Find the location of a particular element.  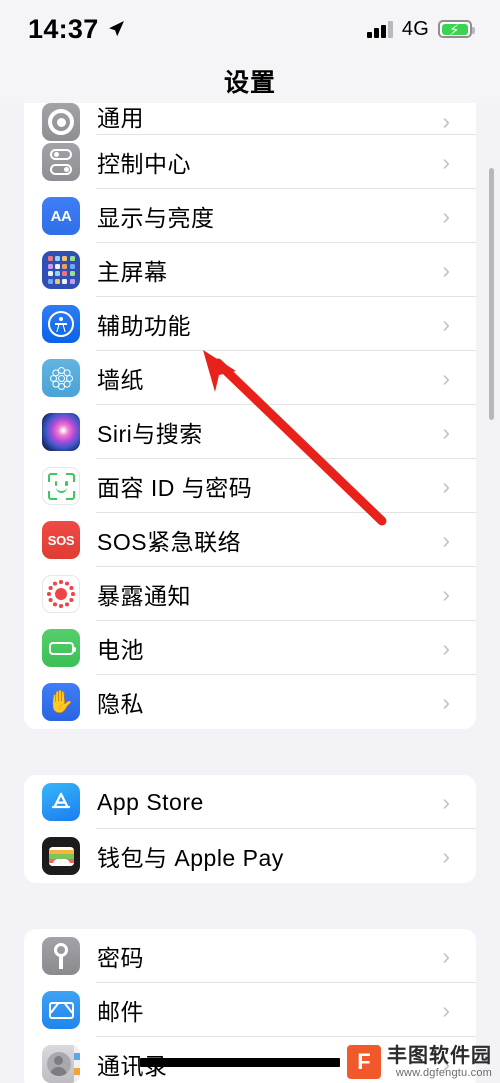

network-type-label: 4G is located at coordinates (415, 28).